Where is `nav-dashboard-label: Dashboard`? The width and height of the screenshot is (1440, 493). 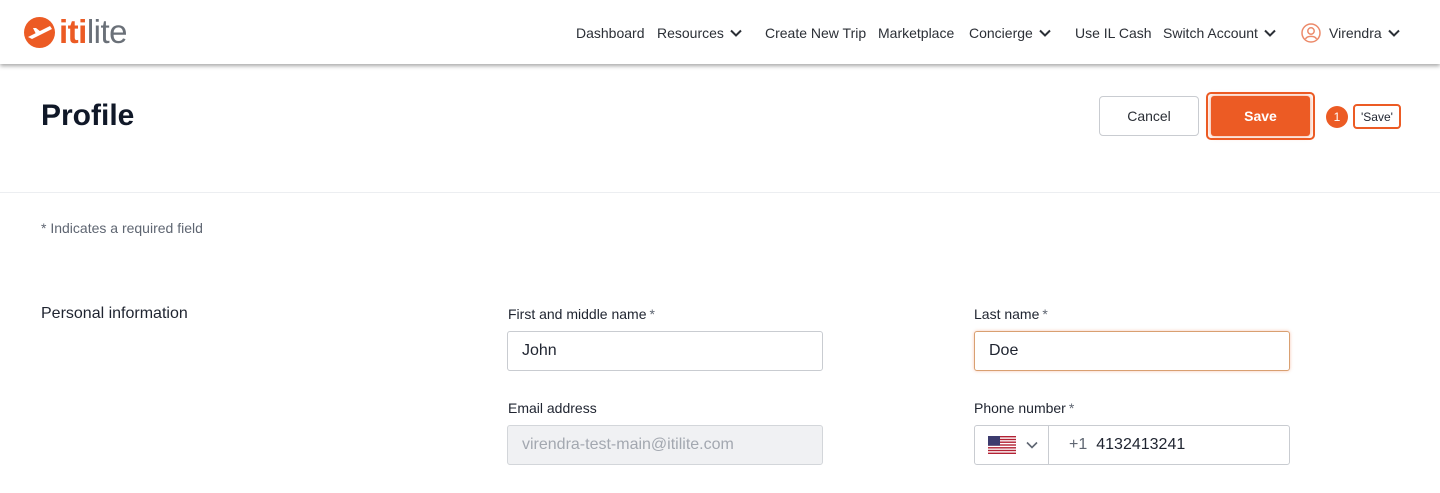
nav-dashboard-label: Dashboard is located at coordinates (610, 33).